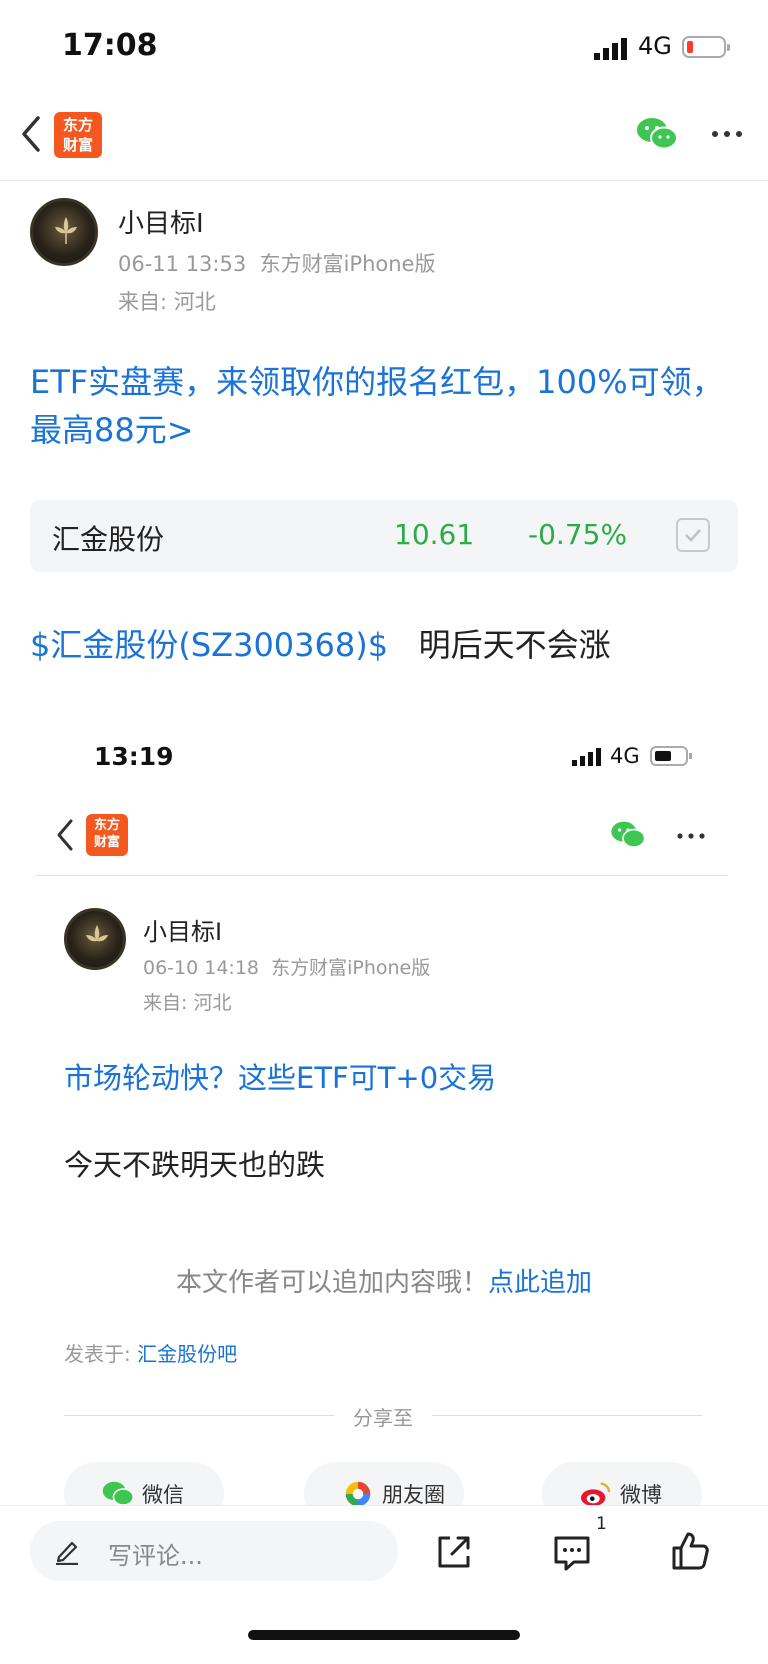 The height and width of the screenshot is (1664, 768). Describe the element at coordinates (384, 536) in the screenshot. I see `stock-card: 汇金股份 10.61 -0.75%` at that location.